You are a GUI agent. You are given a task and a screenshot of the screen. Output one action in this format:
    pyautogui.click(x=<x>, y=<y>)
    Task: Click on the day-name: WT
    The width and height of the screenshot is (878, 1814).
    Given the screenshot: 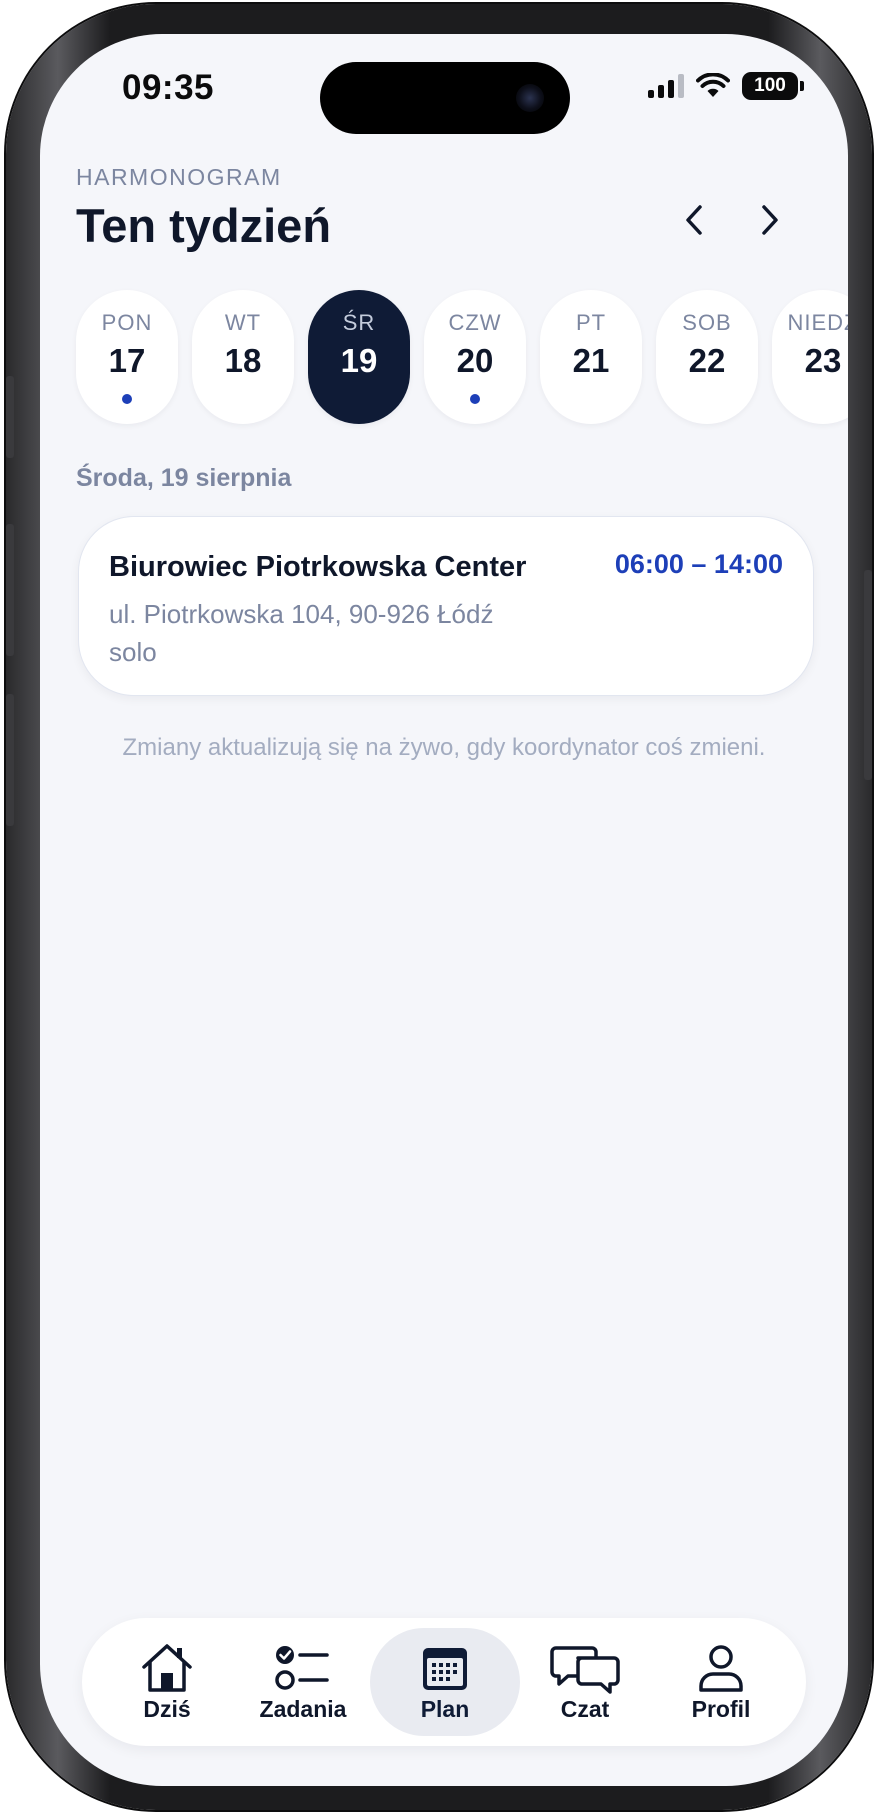 What is the action you would take?
    pyautogui.click(x=243, y=322)
    